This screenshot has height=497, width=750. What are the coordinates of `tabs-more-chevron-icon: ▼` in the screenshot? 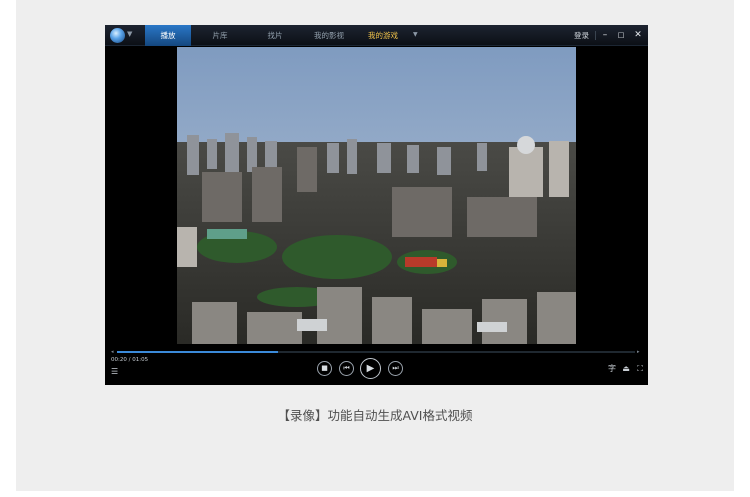 It's located at (415, 34).